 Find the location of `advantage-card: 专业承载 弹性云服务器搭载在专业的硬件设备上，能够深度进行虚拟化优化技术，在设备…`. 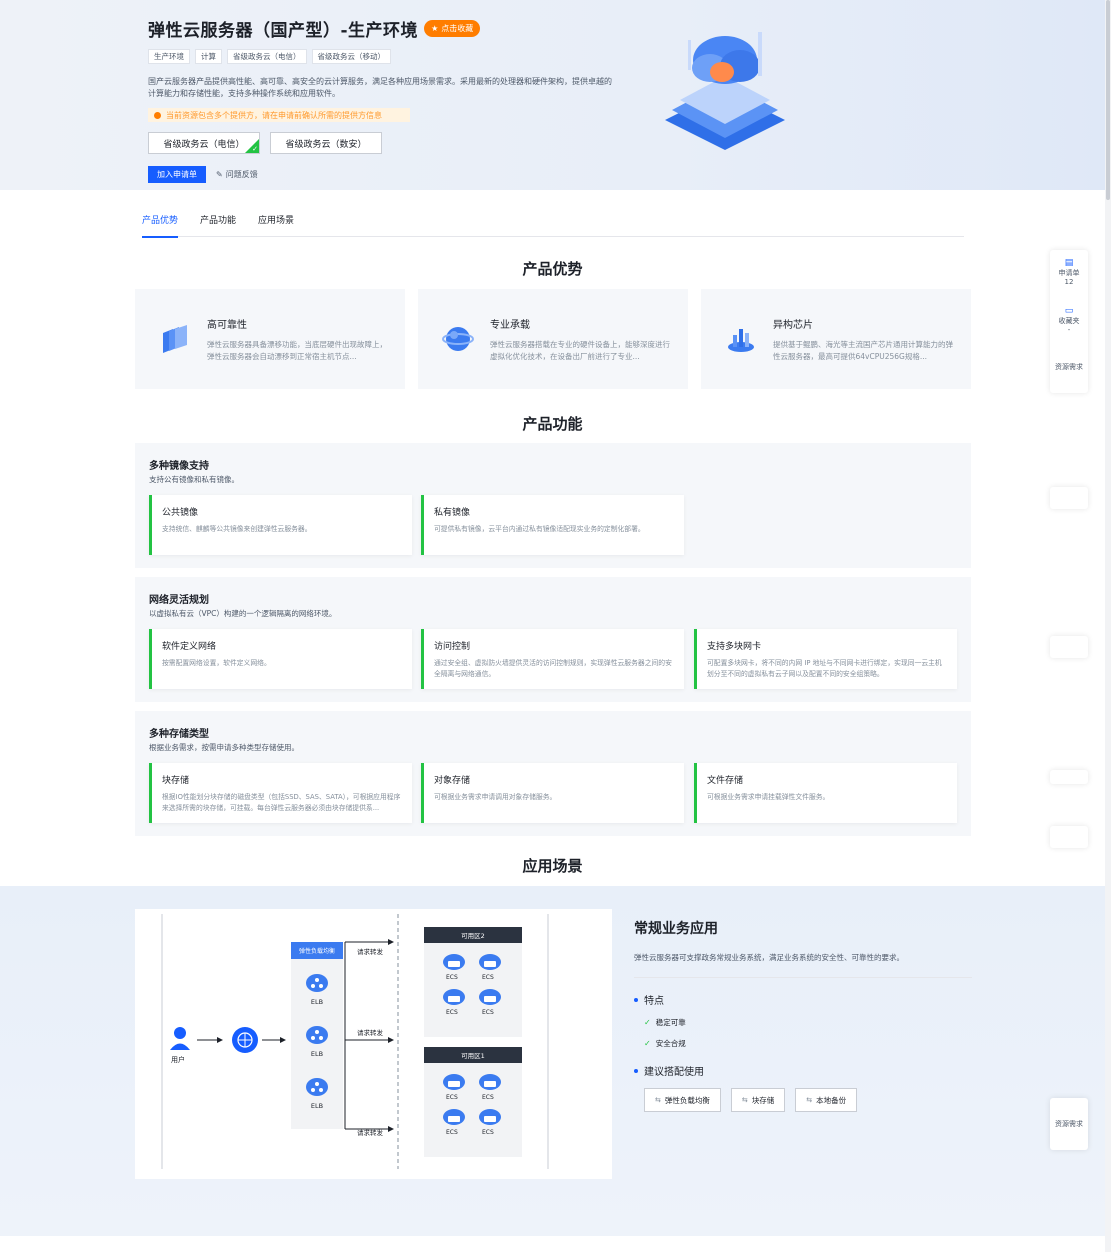

advantage-card: 专业承载 弹性云服务器搭载在专业的硬件设备上，能够深度进行虚拟化优化技术，在设备… is located at coordinates (553, 339).